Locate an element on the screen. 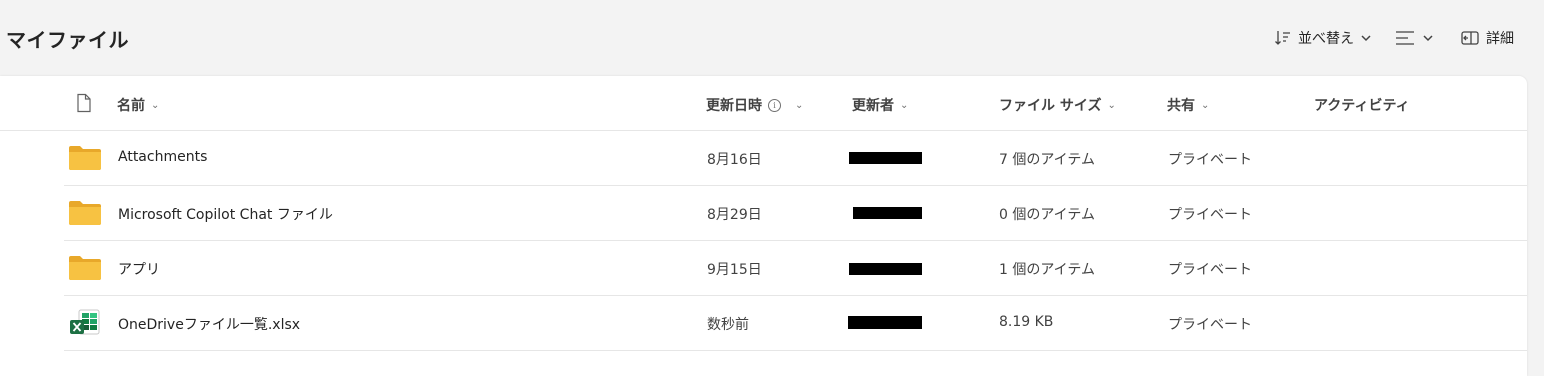  excel-file-icon is located at coordinates (85, 325).